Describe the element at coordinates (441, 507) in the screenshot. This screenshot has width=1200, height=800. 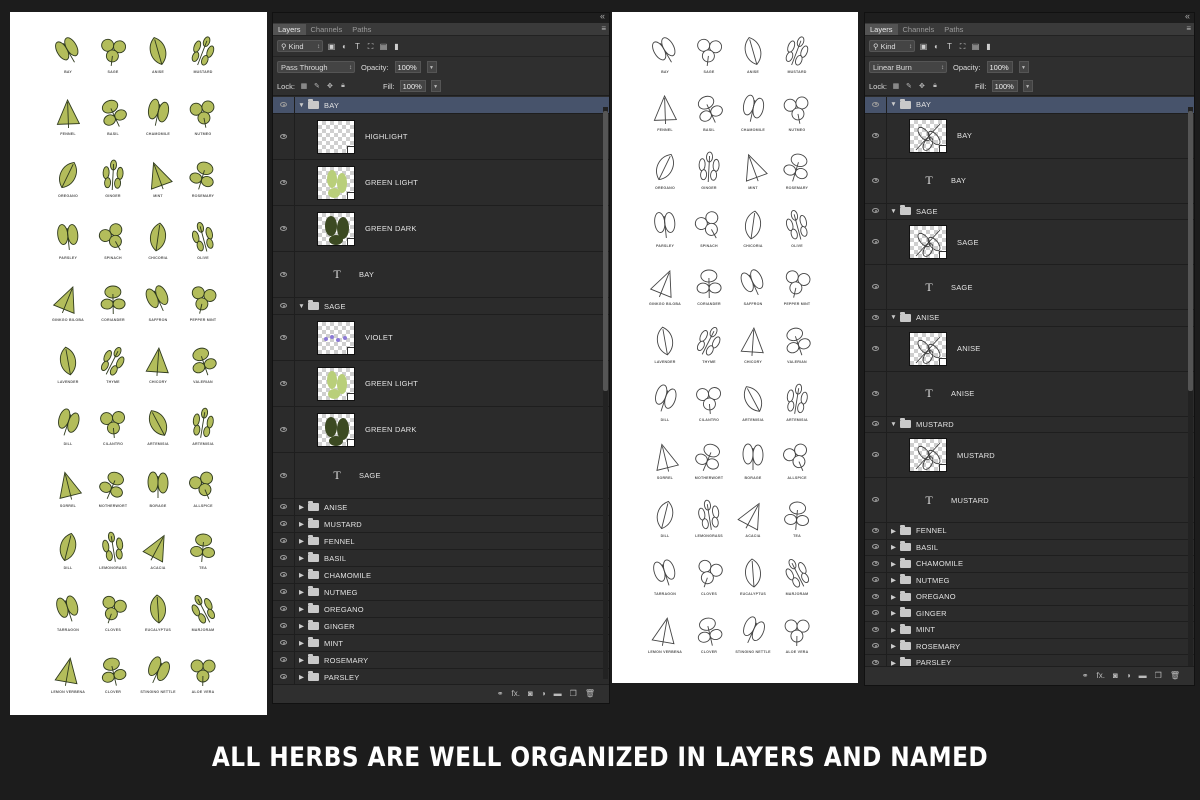
I see `layer-row-group: ▶ ANISE` at that location.